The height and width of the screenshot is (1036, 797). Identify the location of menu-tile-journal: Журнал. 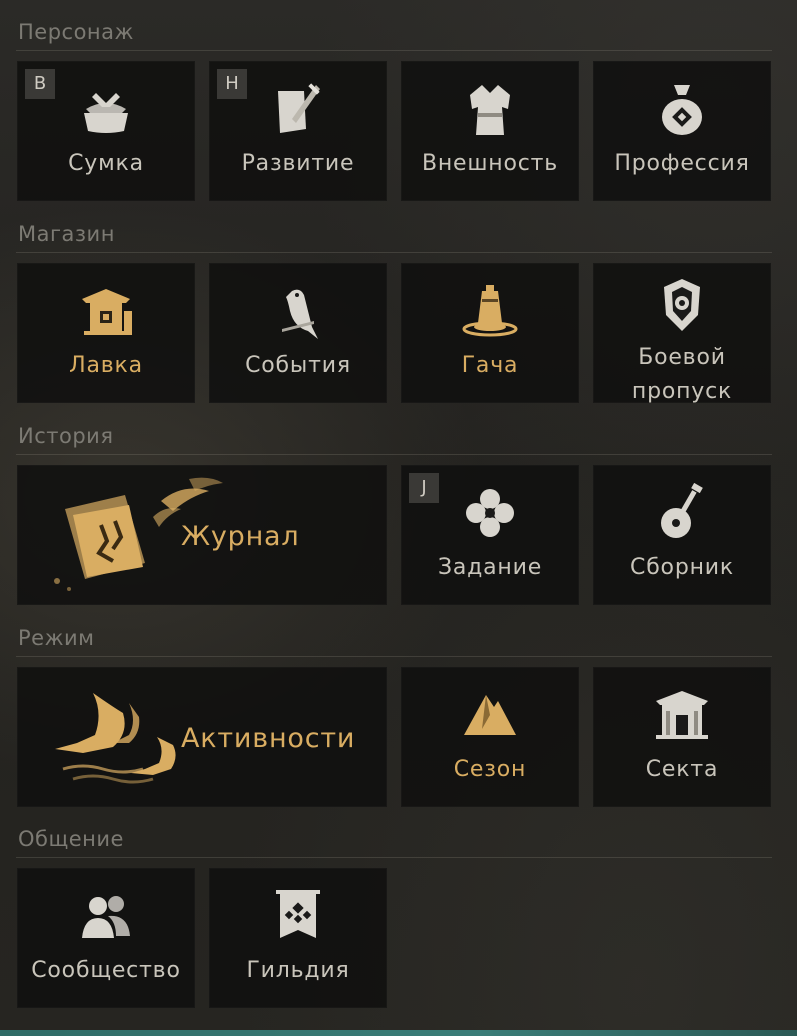
(202, 535).